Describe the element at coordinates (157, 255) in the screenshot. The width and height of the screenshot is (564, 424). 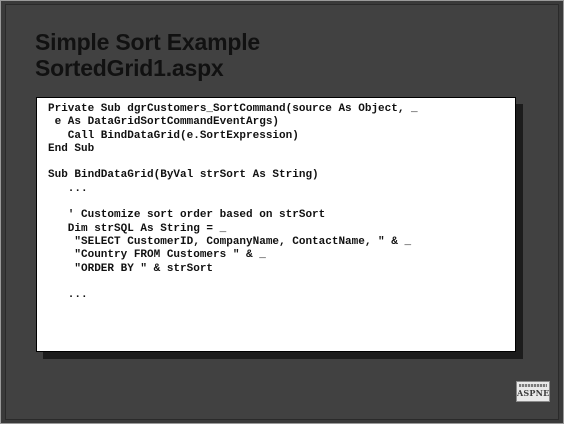
I see `code-line: "Country FROM Customers " & _` at that location.